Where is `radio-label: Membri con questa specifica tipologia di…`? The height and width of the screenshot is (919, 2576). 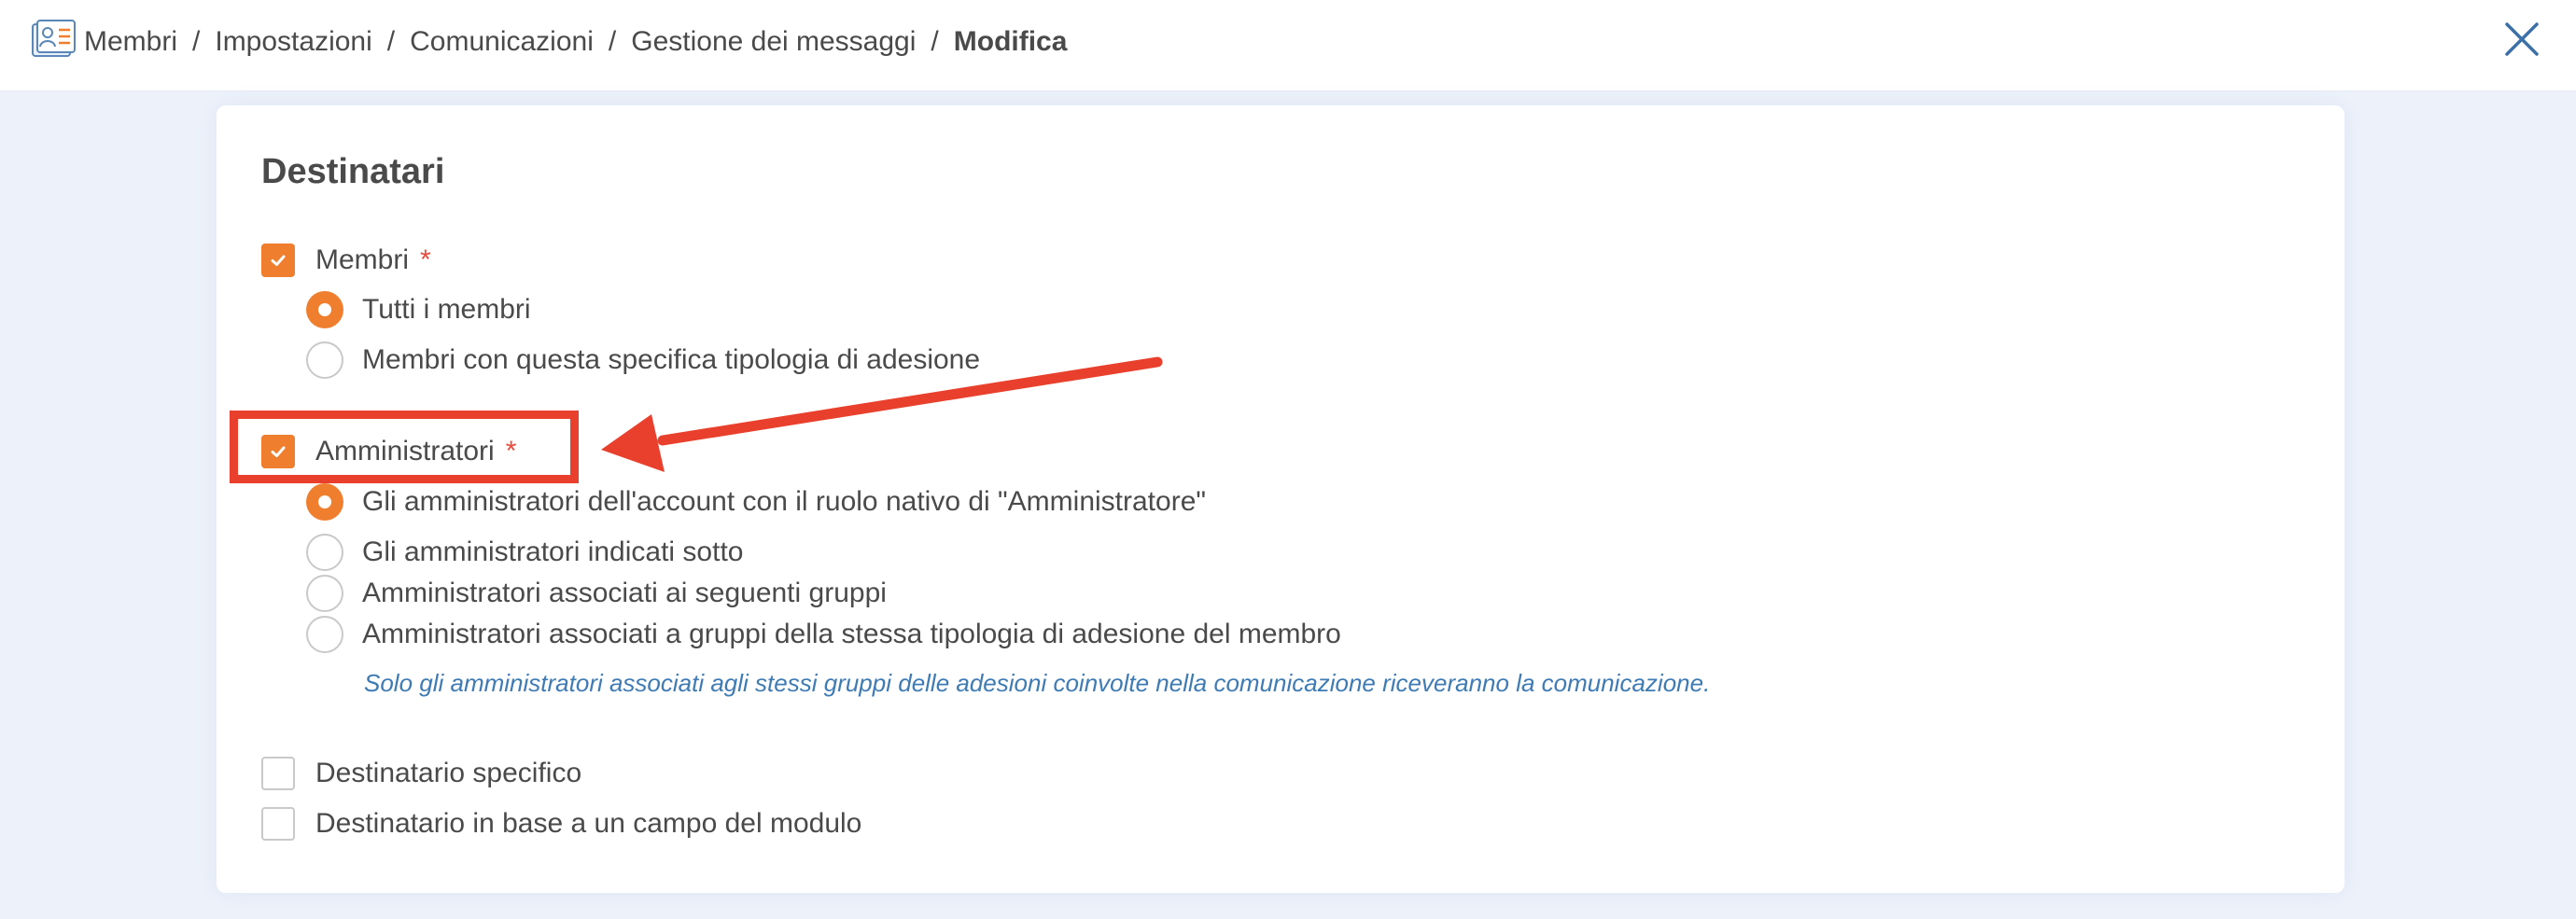
radio-label: Membri con questa specifica tipologia di… is located at coordinates (671, 359).